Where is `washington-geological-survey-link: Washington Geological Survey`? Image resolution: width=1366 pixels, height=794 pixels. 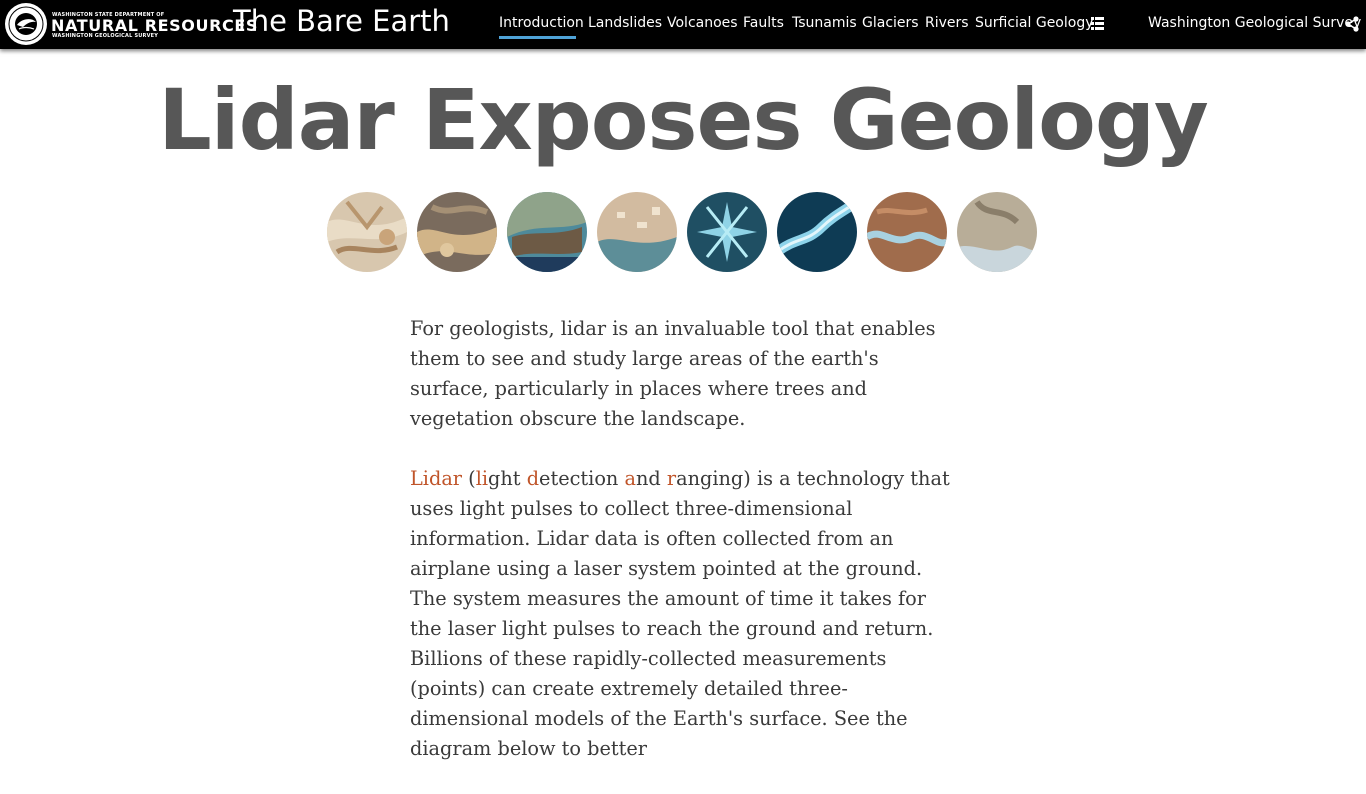 washington-geological-survey-link: Washington Geological Survey is located at coordinates (1254, 23).